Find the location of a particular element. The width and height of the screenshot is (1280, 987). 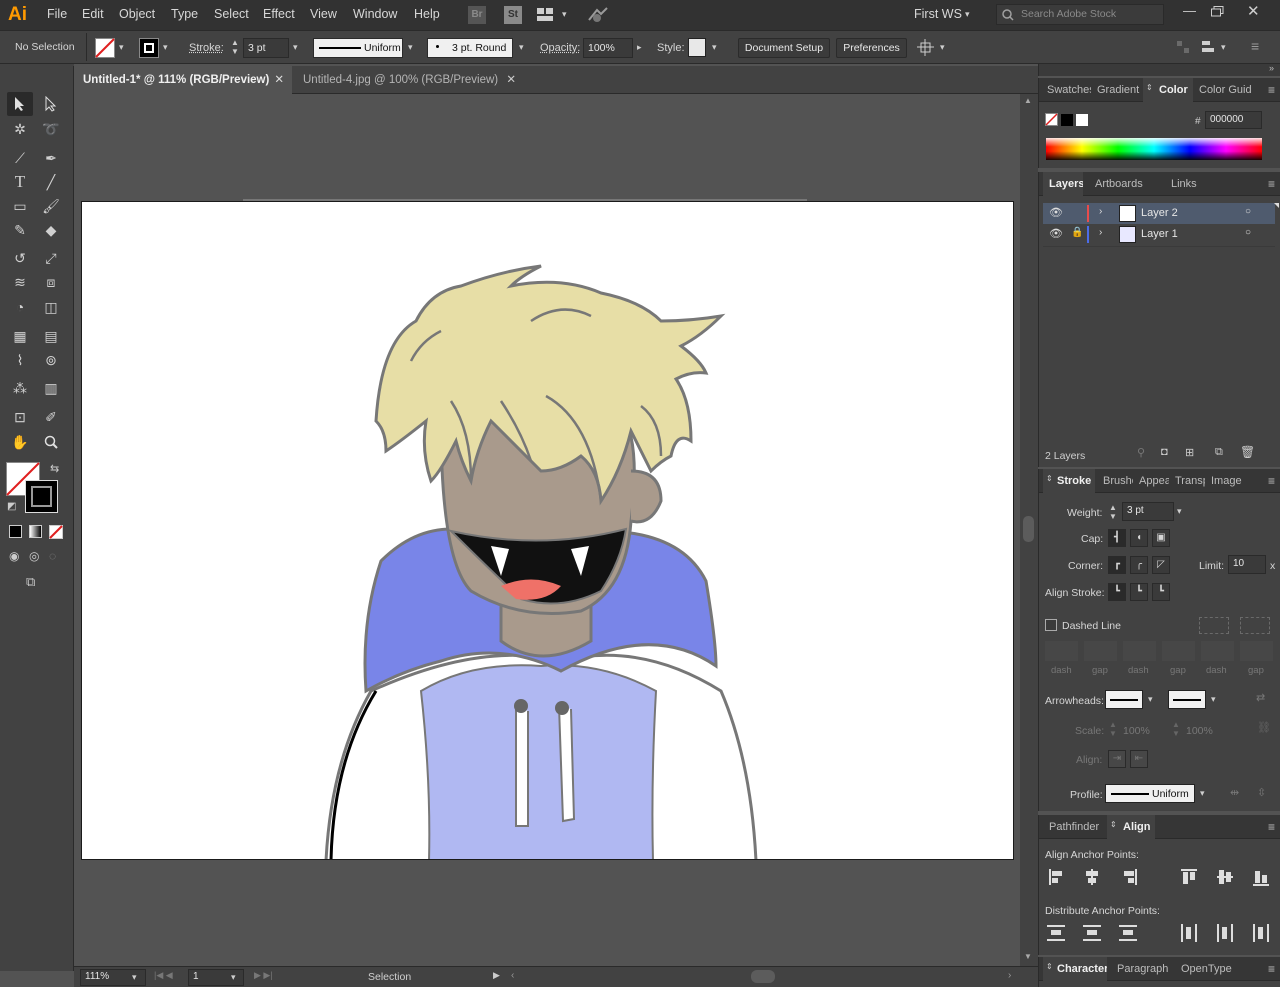

stock-search-input: Search Adobe Stock is located at coordinates (1080, 14).